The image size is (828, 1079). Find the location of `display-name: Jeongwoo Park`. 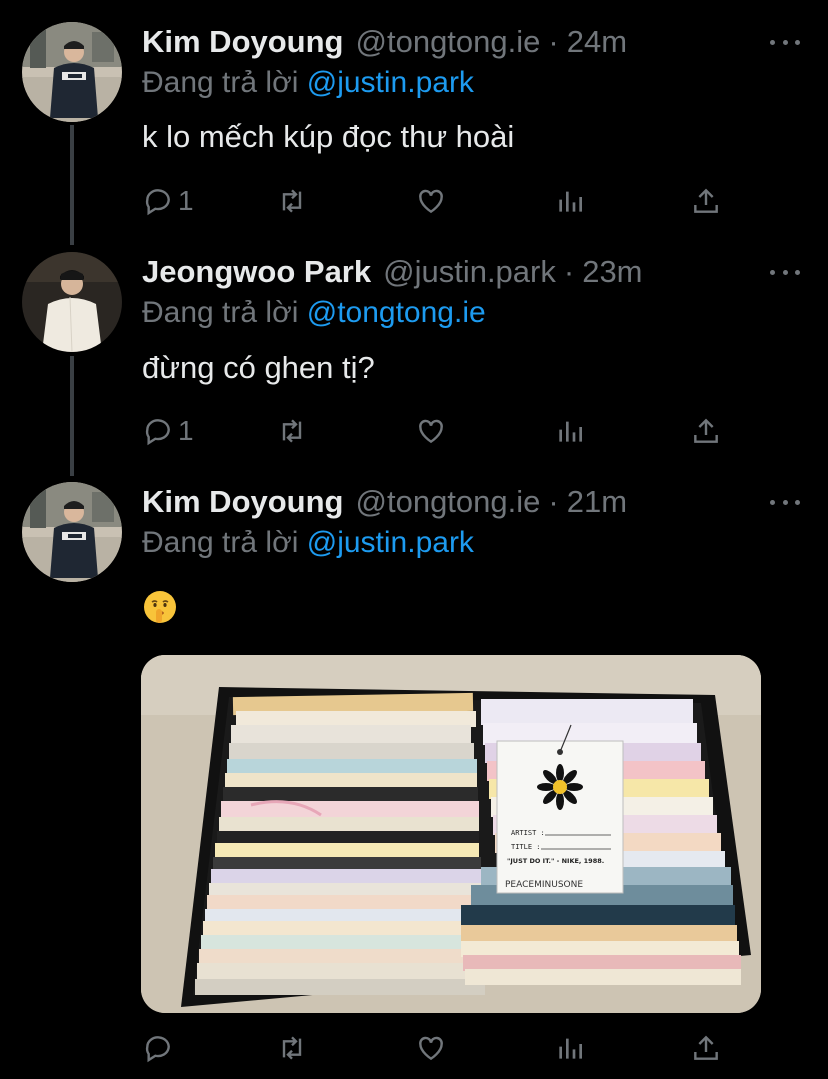

display-name: Jeongwoo Park is located at coordinates (256, 272).